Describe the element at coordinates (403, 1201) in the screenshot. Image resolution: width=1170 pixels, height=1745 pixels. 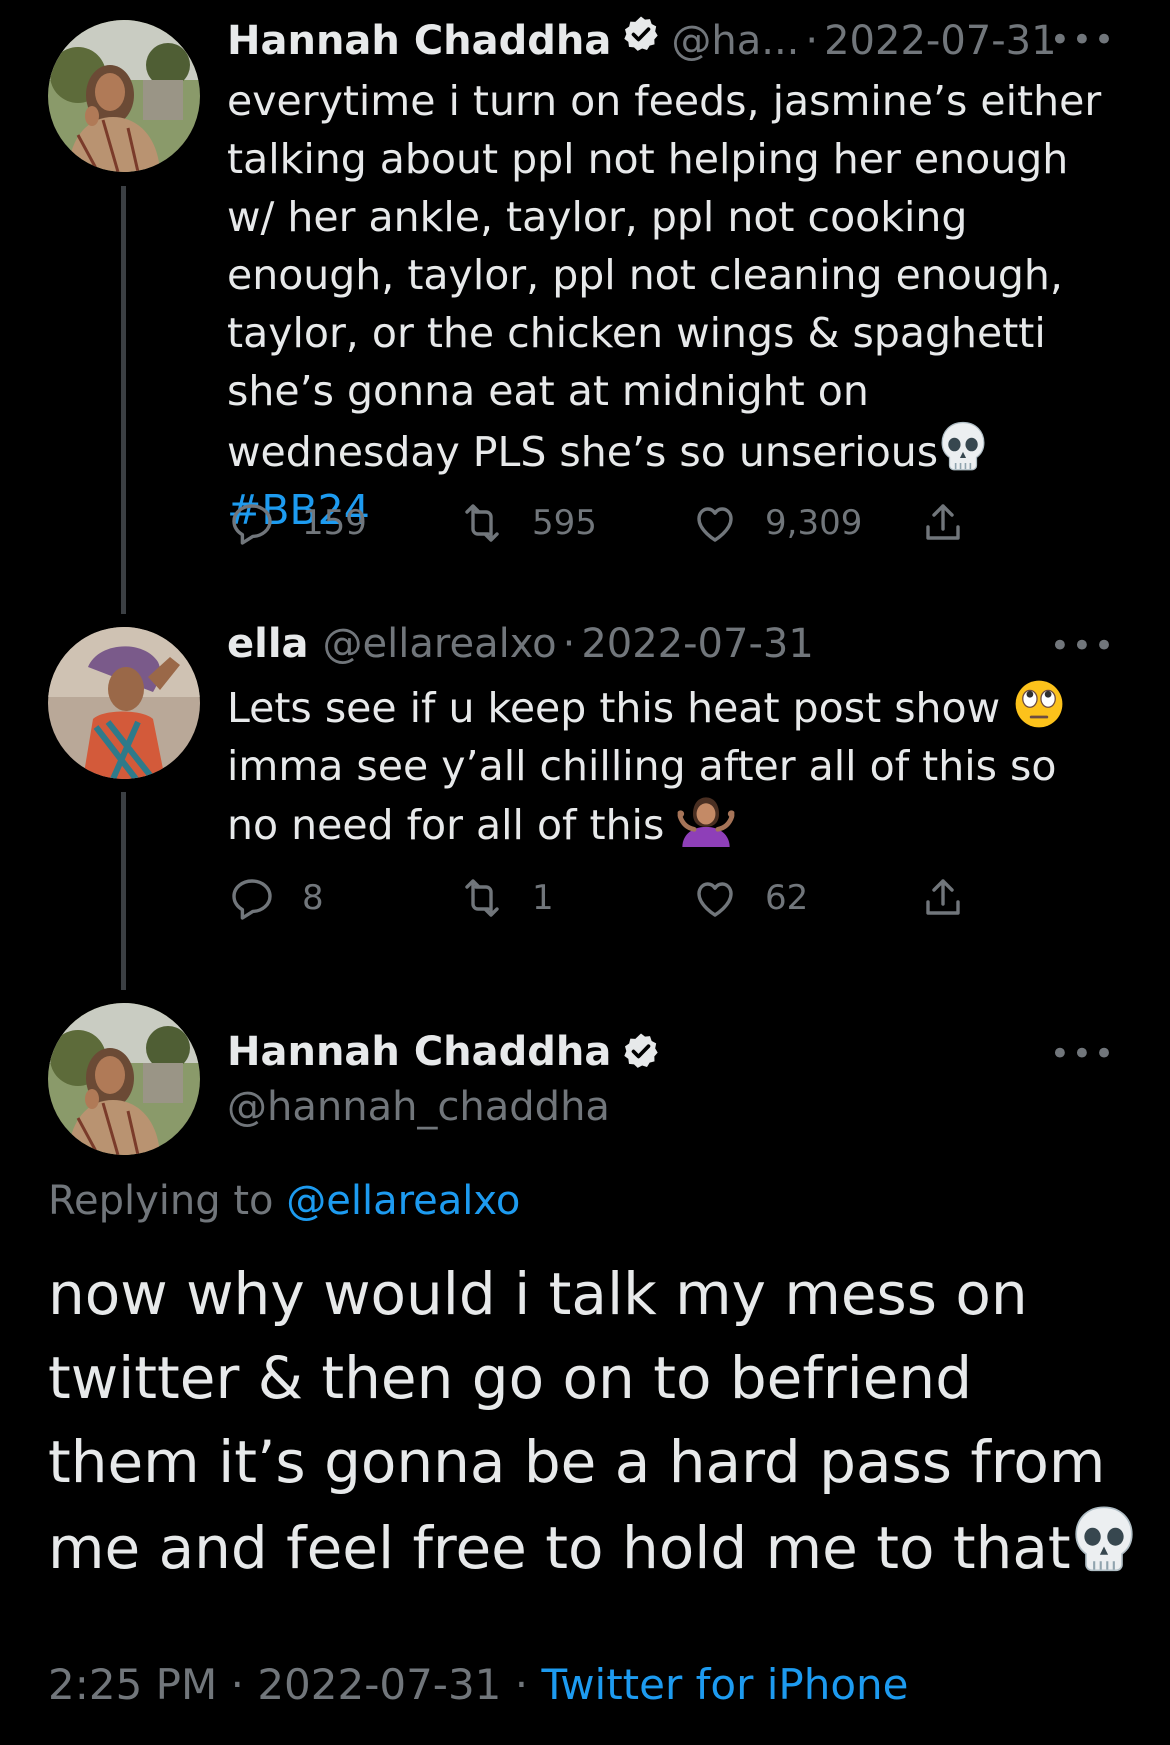
I see `replying-handle-link: @ellarealxo` at that location.